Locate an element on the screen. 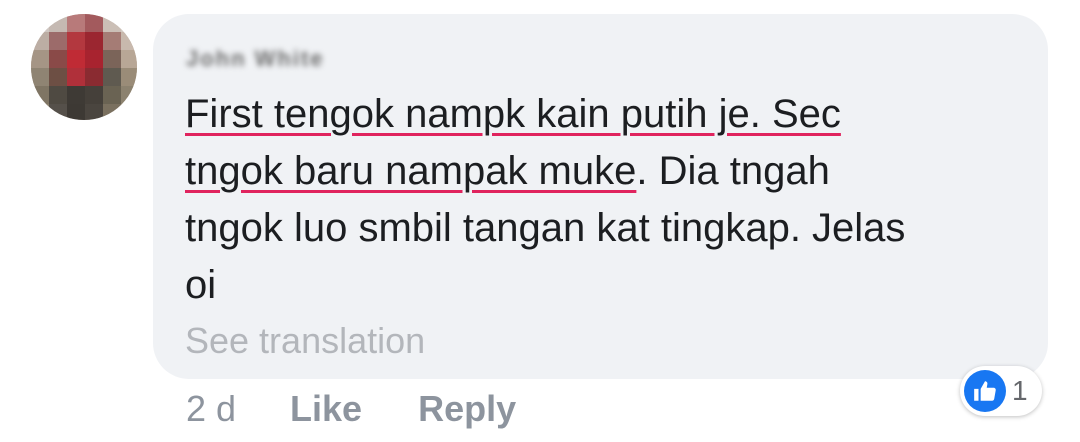 The height and width of the screenshot is (442, 1080). thumbs-up-glyph is located at coordinates (985, 391).